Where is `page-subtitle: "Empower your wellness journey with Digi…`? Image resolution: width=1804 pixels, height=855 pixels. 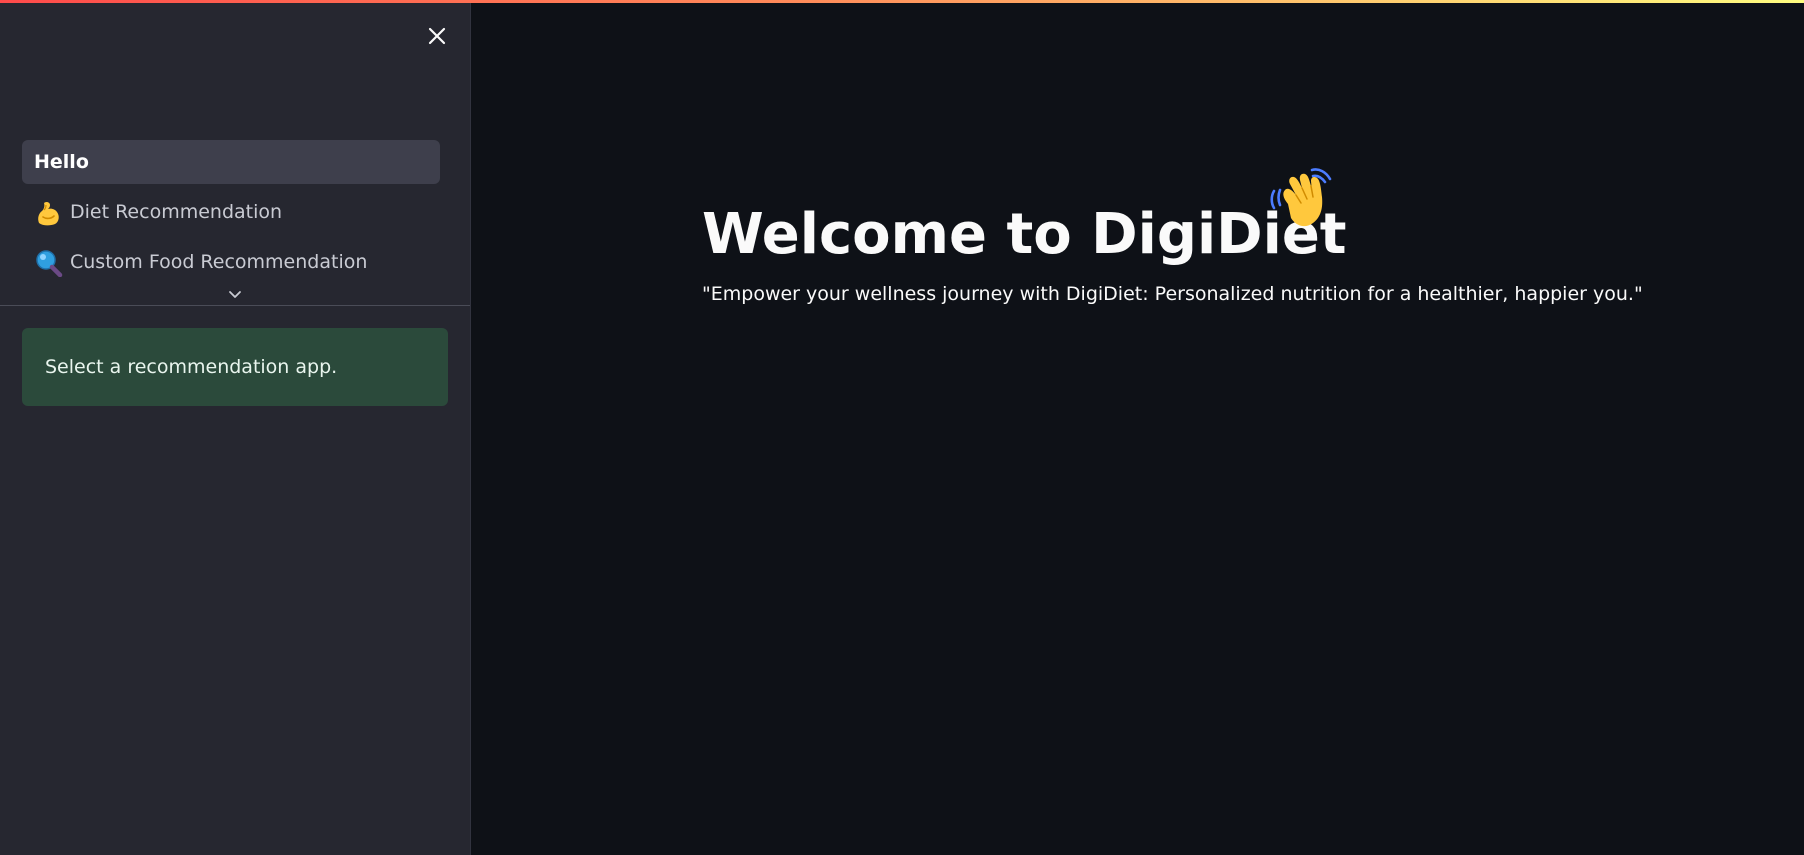 page-subtitle: "Empower your wellness journey with Digi… is located at coordinates (1172, 294).